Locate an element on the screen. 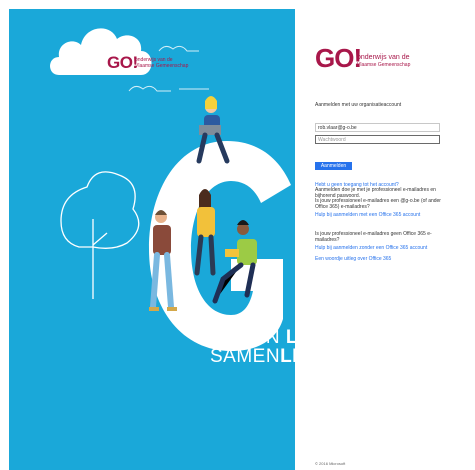 The width and height of the screenshot is (475, 470). password-field: Wachtwoord is located at coordinates (377, 139).